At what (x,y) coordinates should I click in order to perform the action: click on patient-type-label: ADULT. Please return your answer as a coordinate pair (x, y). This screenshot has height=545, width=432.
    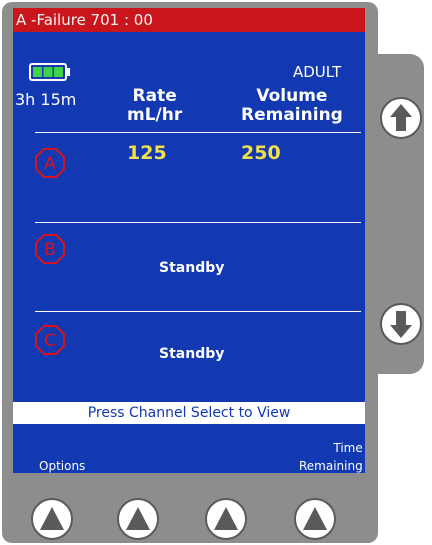
    Looking at the image, I should click on (317, 72).